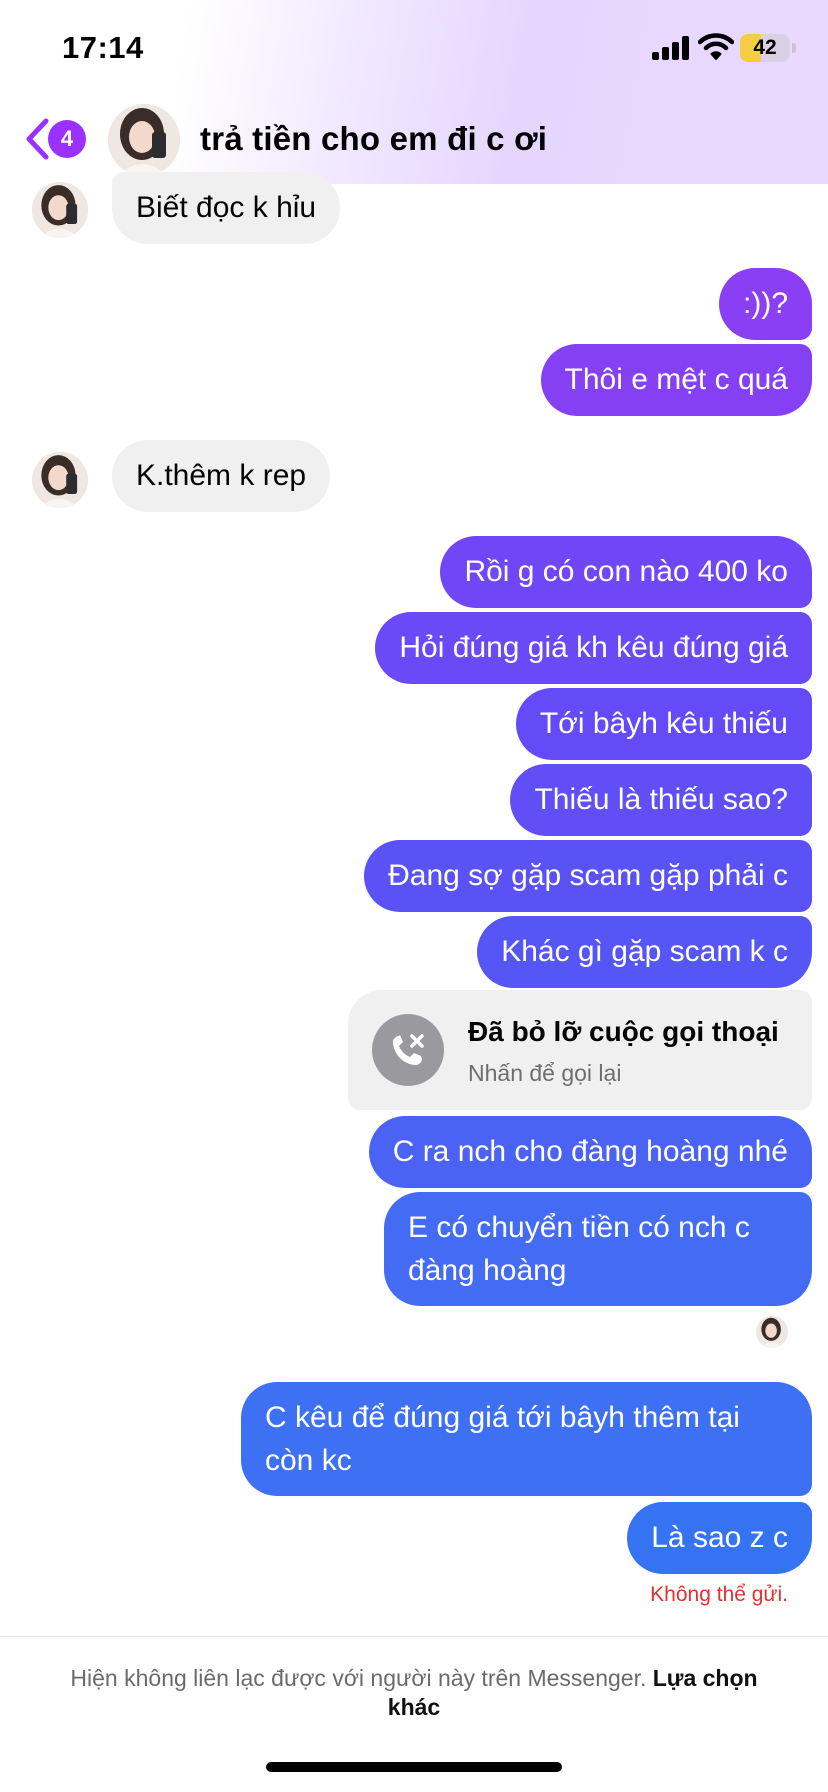 The height and width of the screenshot is (1792, 828). What do you see at coordinates (414, 1767) in the screenshot?
I see `home-indicator` at bounding box center [414, 1767].